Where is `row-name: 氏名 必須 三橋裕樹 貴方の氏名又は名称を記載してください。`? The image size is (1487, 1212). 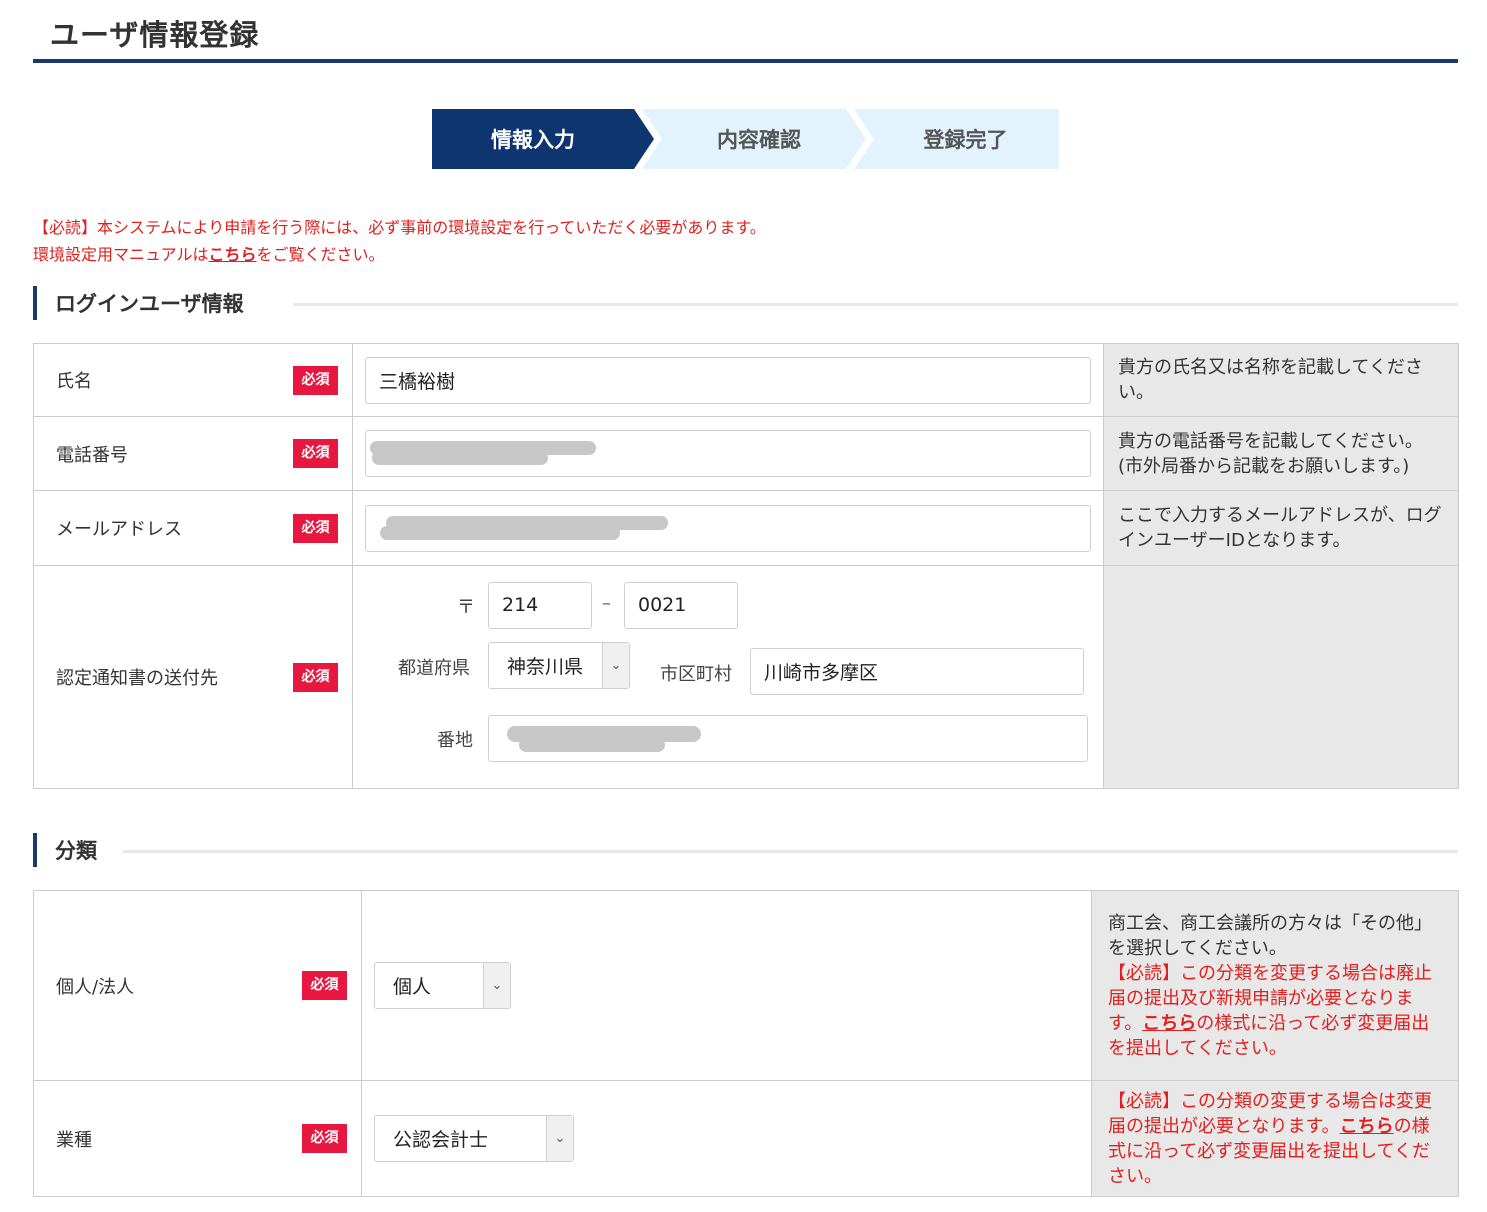 row-name: 氏名 必須 三橋裕樹 貴方の氏名又は名称を記載してください。 is located at coordinates (746, 380).